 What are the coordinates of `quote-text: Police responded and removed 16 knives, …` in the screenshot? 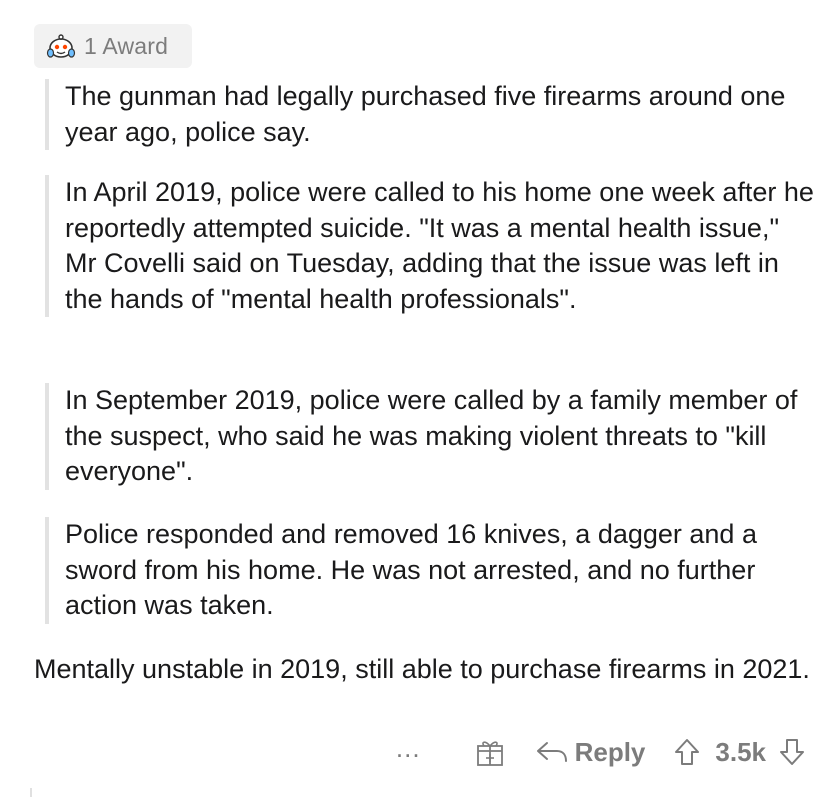 It's located at (411, 569).